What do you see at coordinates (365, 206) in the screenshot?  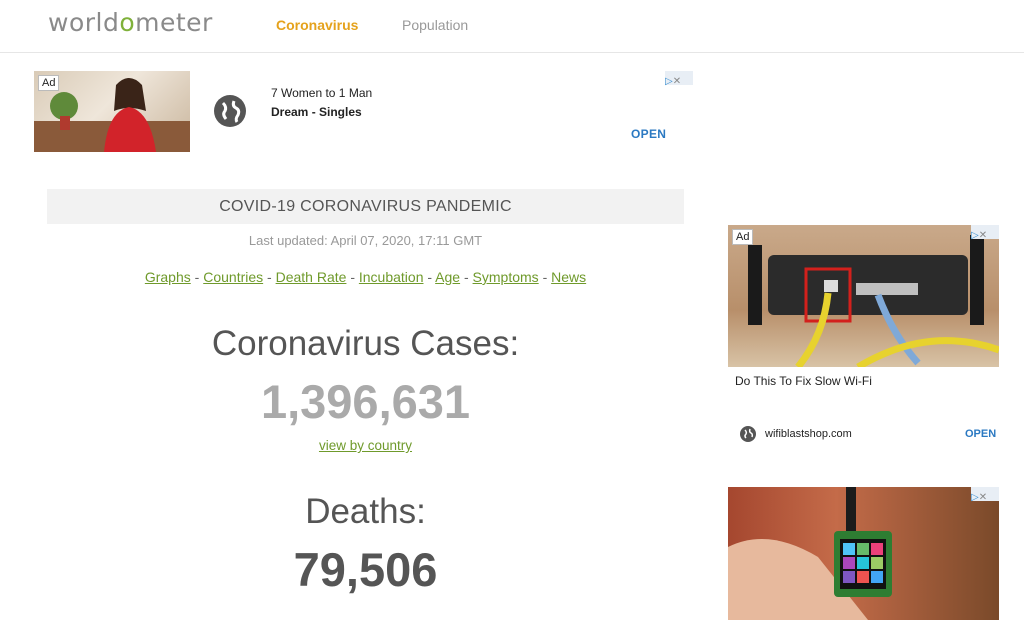 I see `page-title: COVID-19 CORONAVIRUS PANDEMIC` at bounding box center [365, 206].